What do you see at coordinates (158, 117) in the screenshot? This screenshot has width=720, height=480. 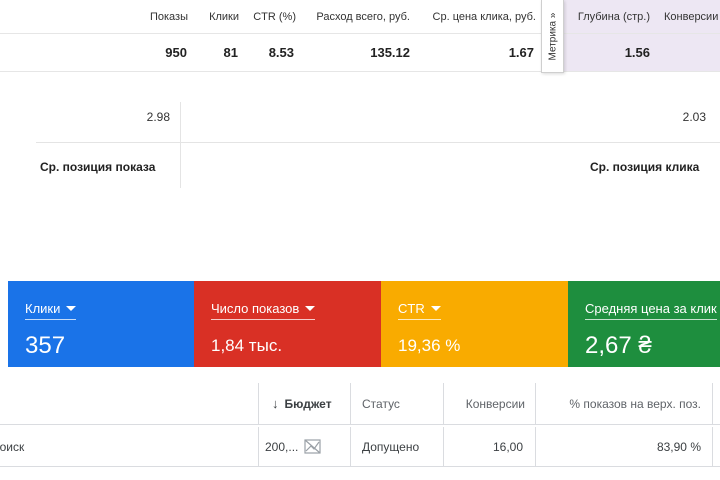 I see `avg-show-position-value: 2.98` at bounding box center [158, 117].